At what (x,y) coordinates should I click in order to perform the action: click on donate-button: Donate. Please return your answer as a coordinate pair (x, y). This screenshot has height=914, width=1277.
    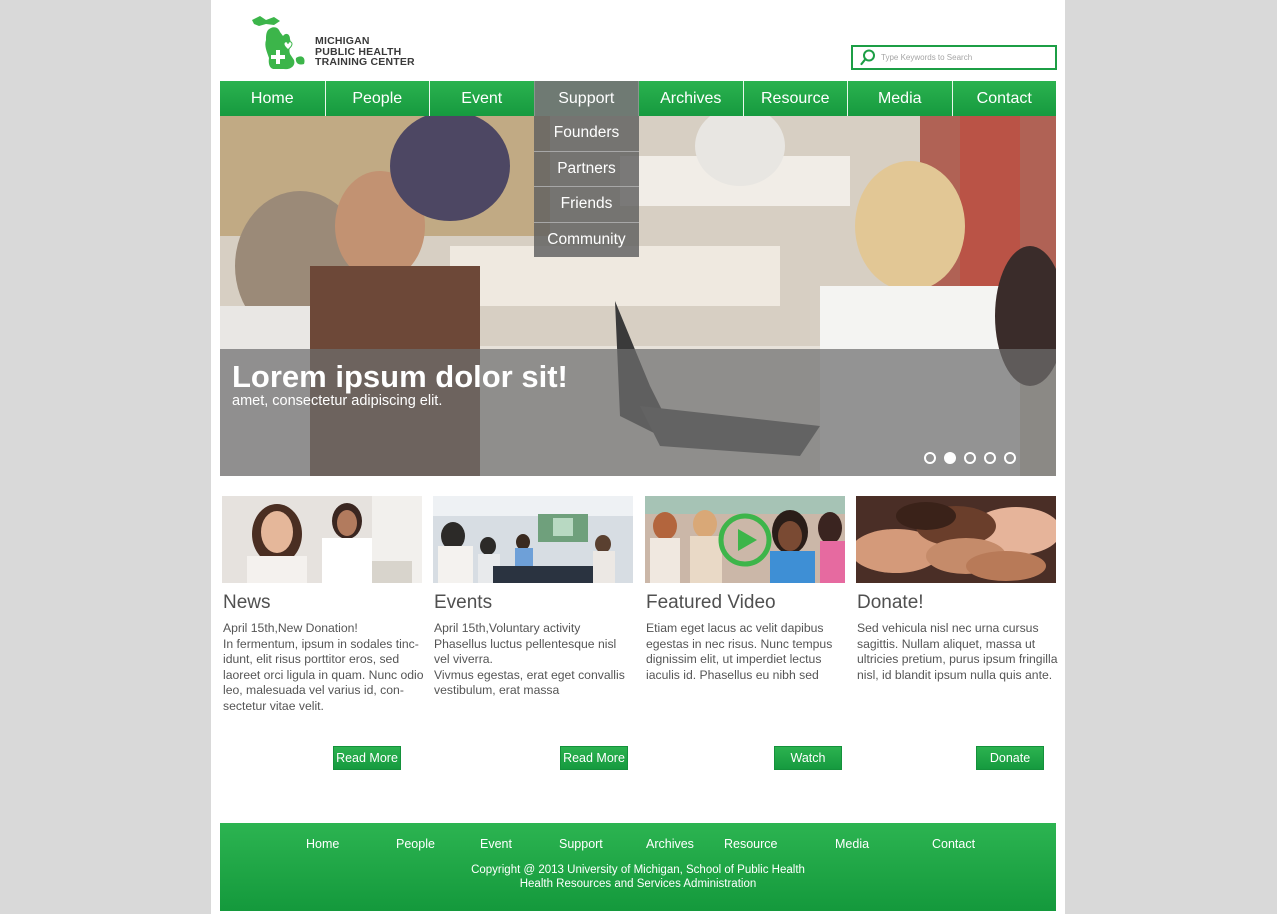
    Looking at the image, I should click on (1010, 758).